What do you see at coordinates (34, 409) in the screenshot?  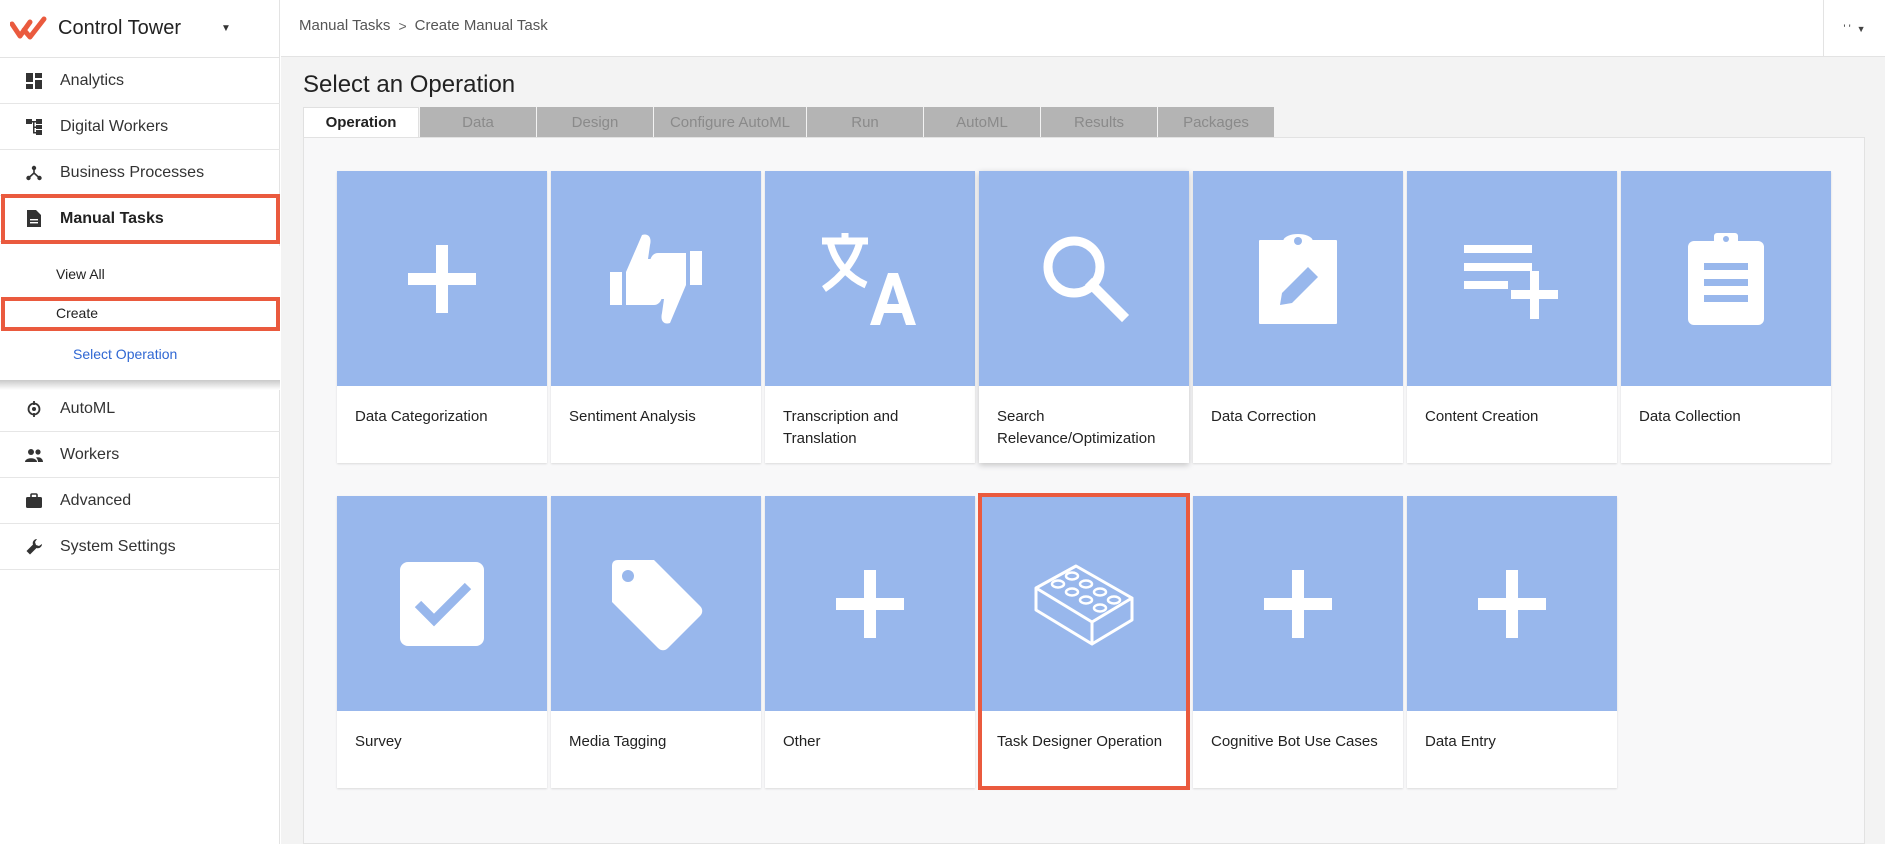 I see `automl-icon` at bounding box center [34, 409].